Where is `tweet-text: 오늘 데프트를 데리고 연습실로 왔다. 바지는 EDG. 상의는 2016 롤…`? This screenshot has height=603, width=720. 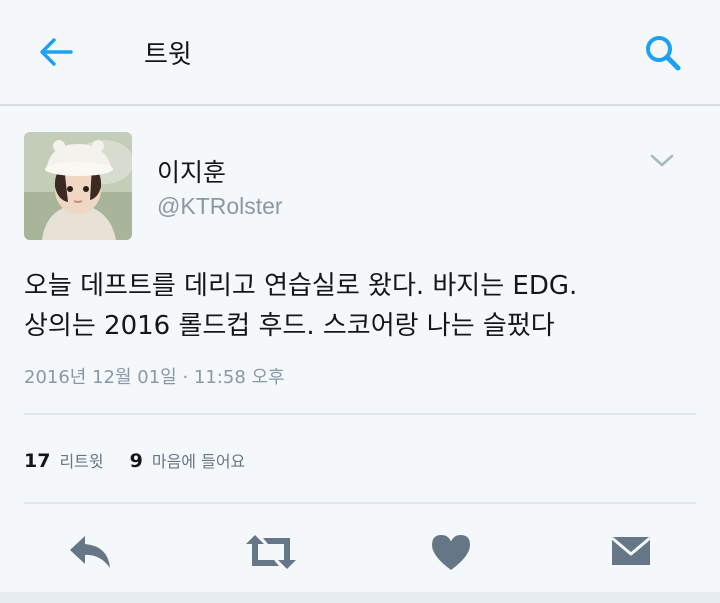 tweet-text: 오늘 데프트를 데리고 연습실로 왔다. 바지는 EDG. 상의는 2016 롤… is located at coordinates (364, 306).